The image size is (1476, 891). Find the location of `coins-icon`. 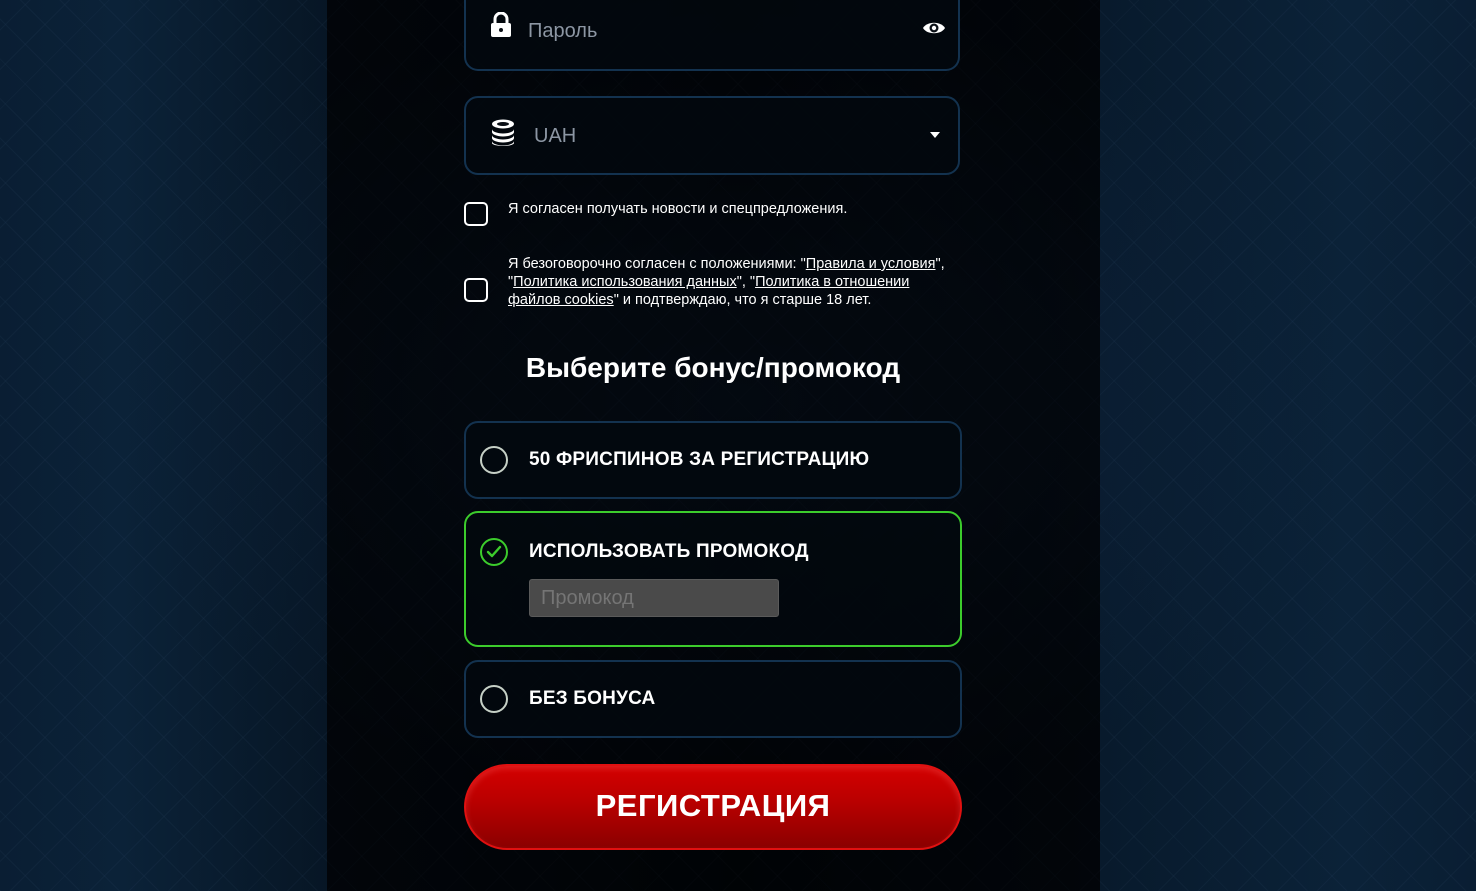

coins-icon is located at coordinates (503, 134).